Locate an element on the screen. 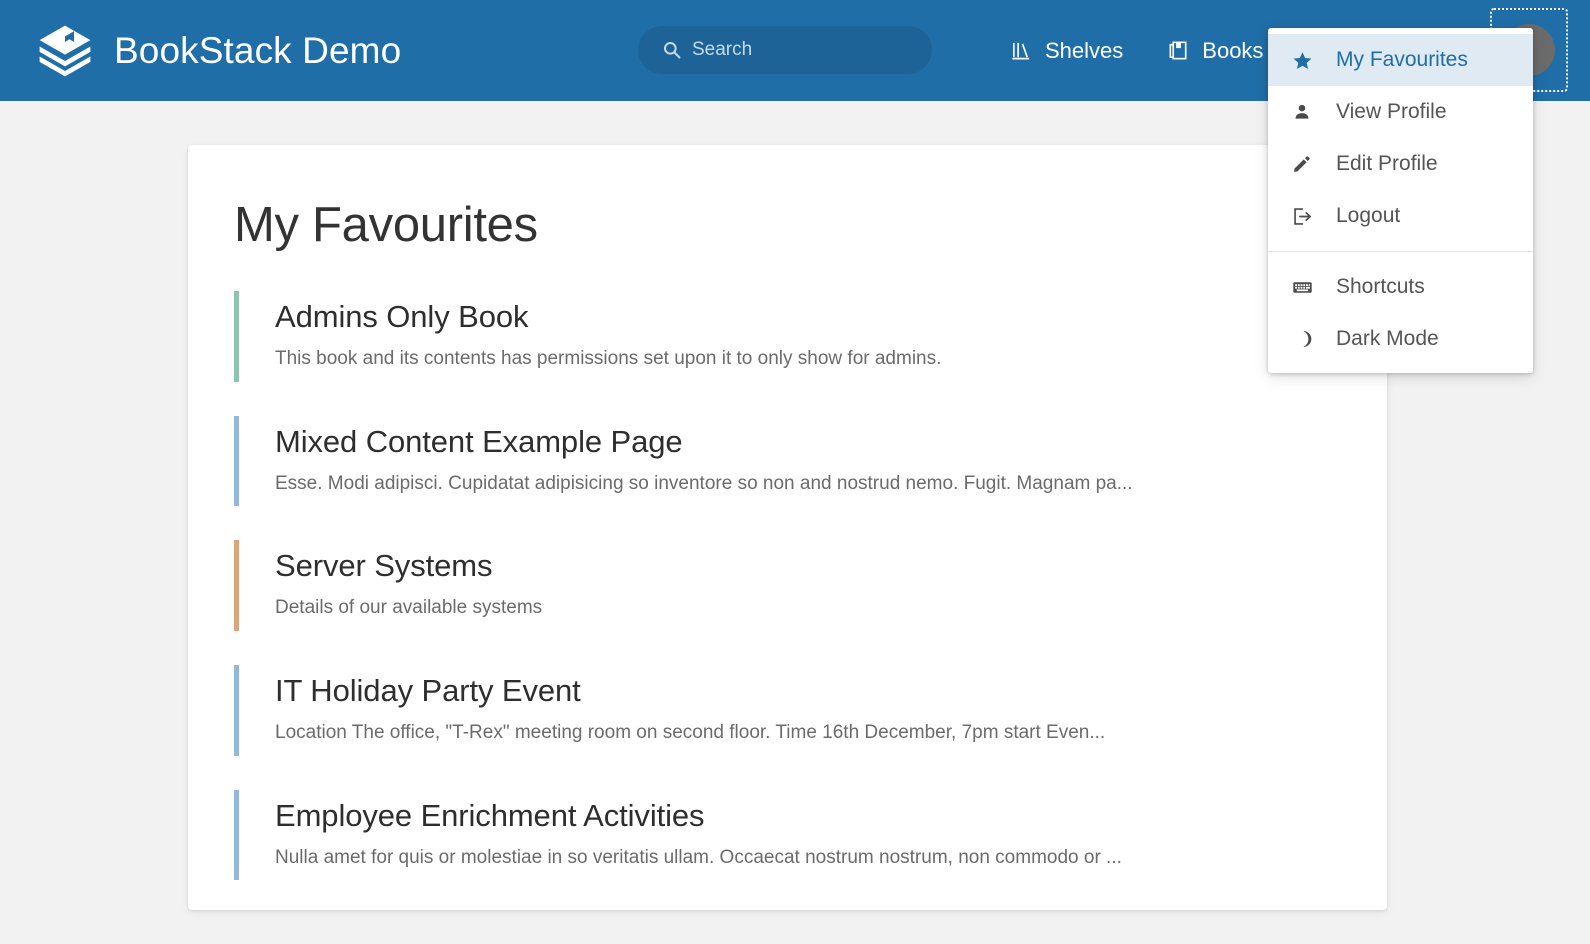 The image size is (1590, 944). user-dropdown-menu: My Favourites View Profile Edit Profile is located at coordinates (1400, 200).